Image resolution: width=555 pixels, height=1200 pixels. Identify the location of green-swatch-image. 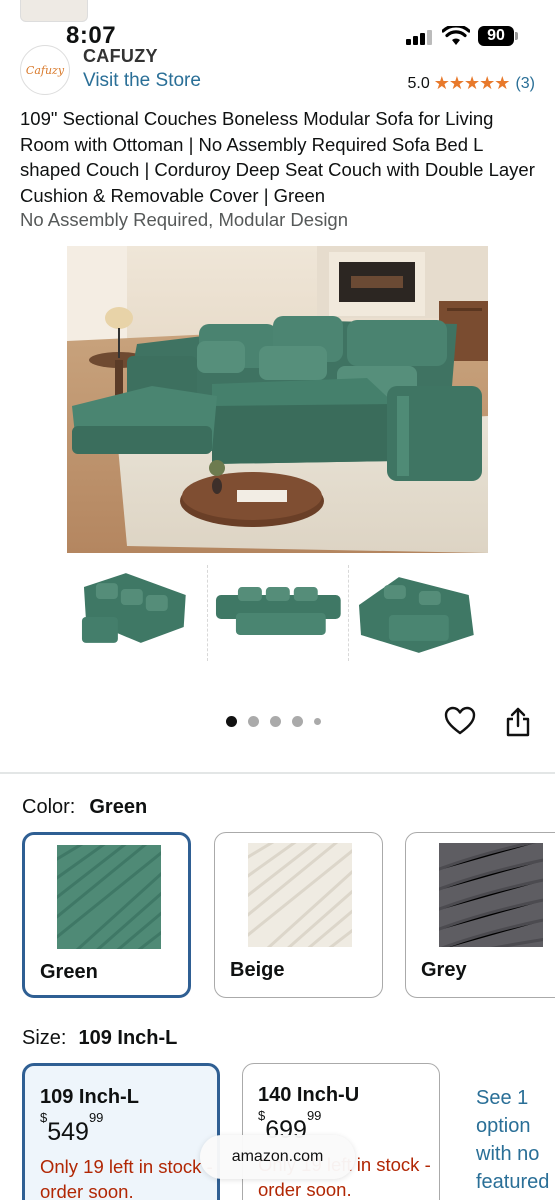
(109, 897).